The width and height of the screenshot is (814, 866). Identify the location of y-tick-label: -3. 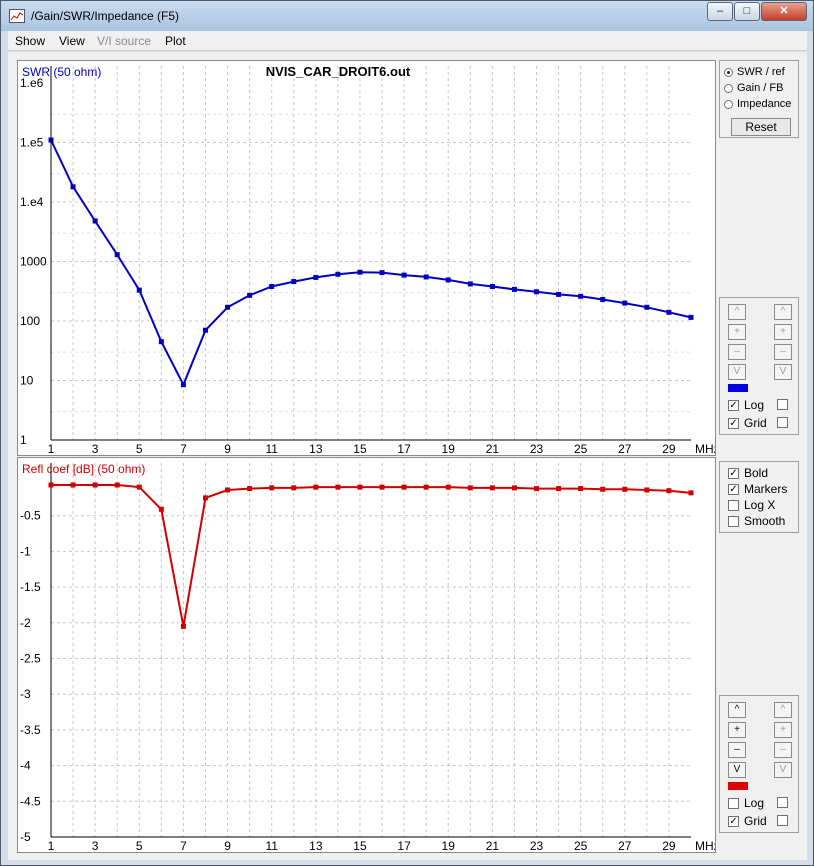
(25, 694).